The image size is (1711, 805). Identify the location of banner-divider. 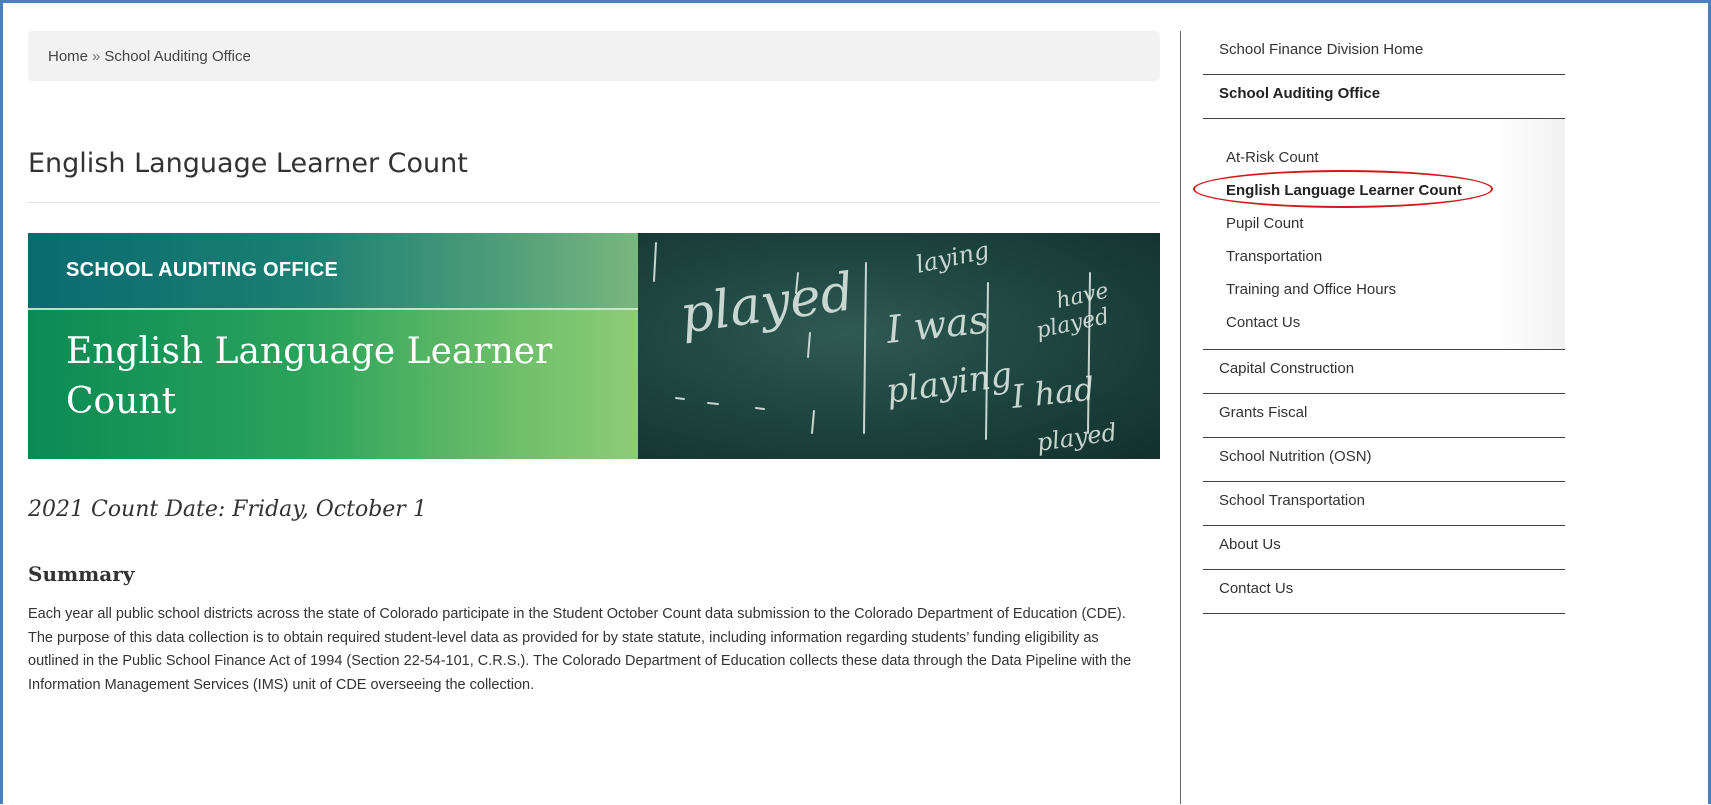
(333, 309).